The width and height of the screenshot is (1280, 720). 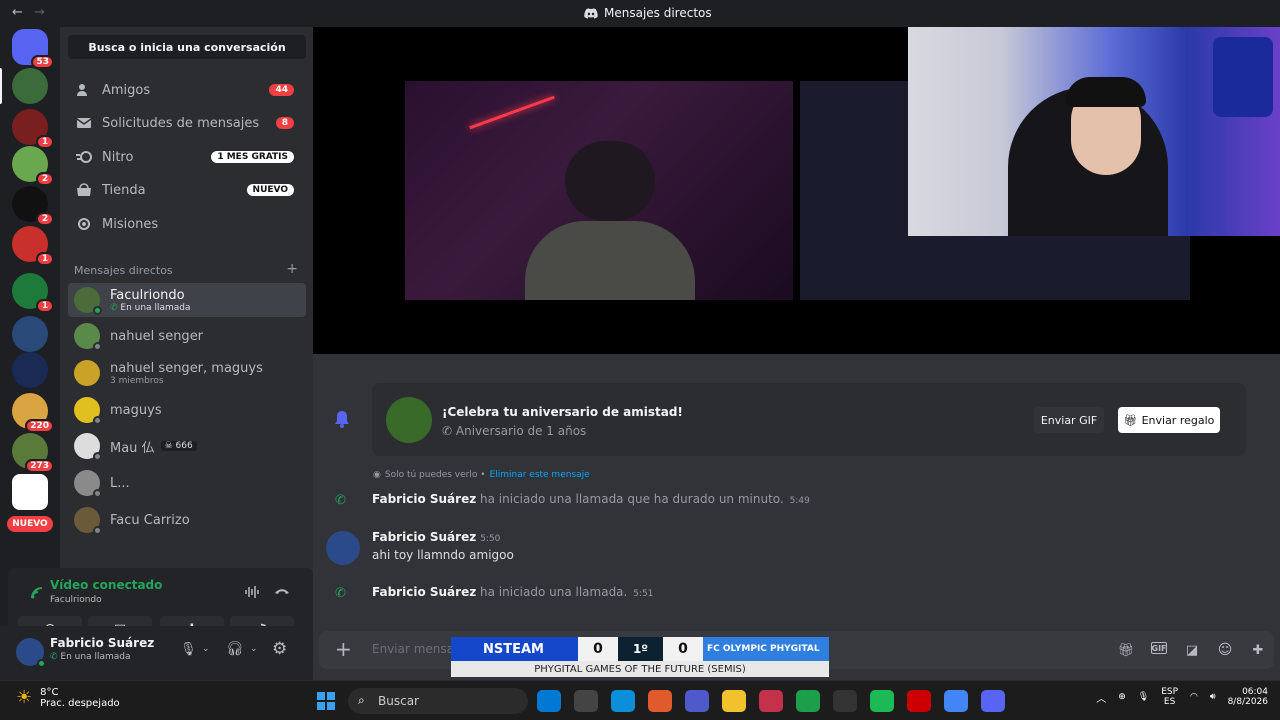 I want to click on apps-icon: ✚, so click(x=1258, y=650).